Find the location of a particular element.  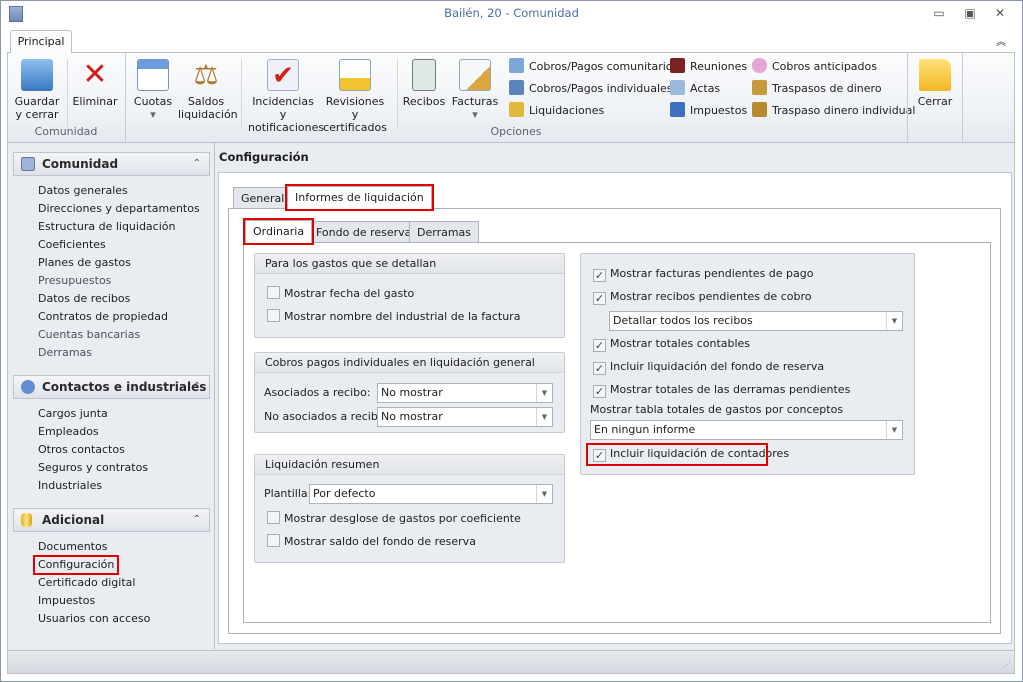

traspaso-dinero-individual-button: Traspaso dinero individual is located at coordinates (833, 111).